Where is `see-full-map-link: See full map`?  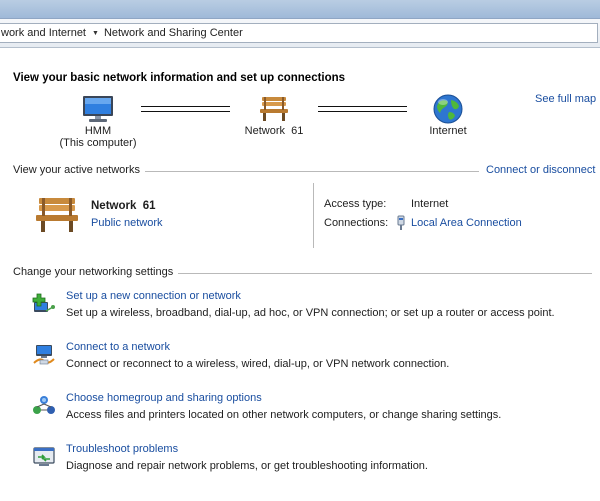
see-full-map-link: See full map is located at coordinates (565, 99).